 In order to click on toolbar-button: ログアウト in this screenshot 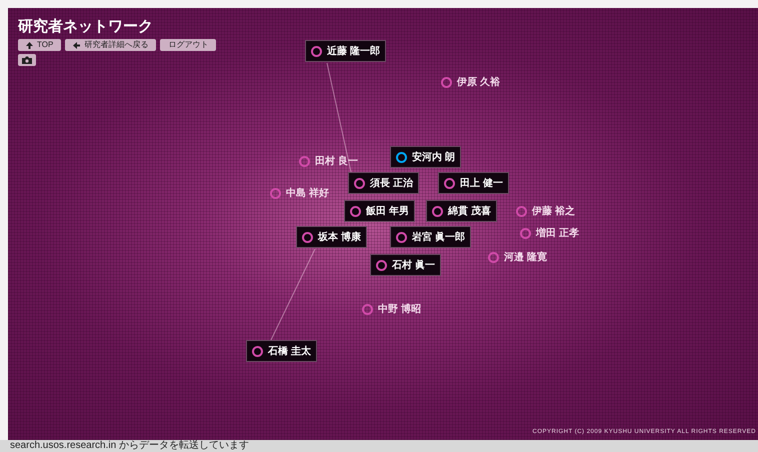, I will do `click(188, 45)`.